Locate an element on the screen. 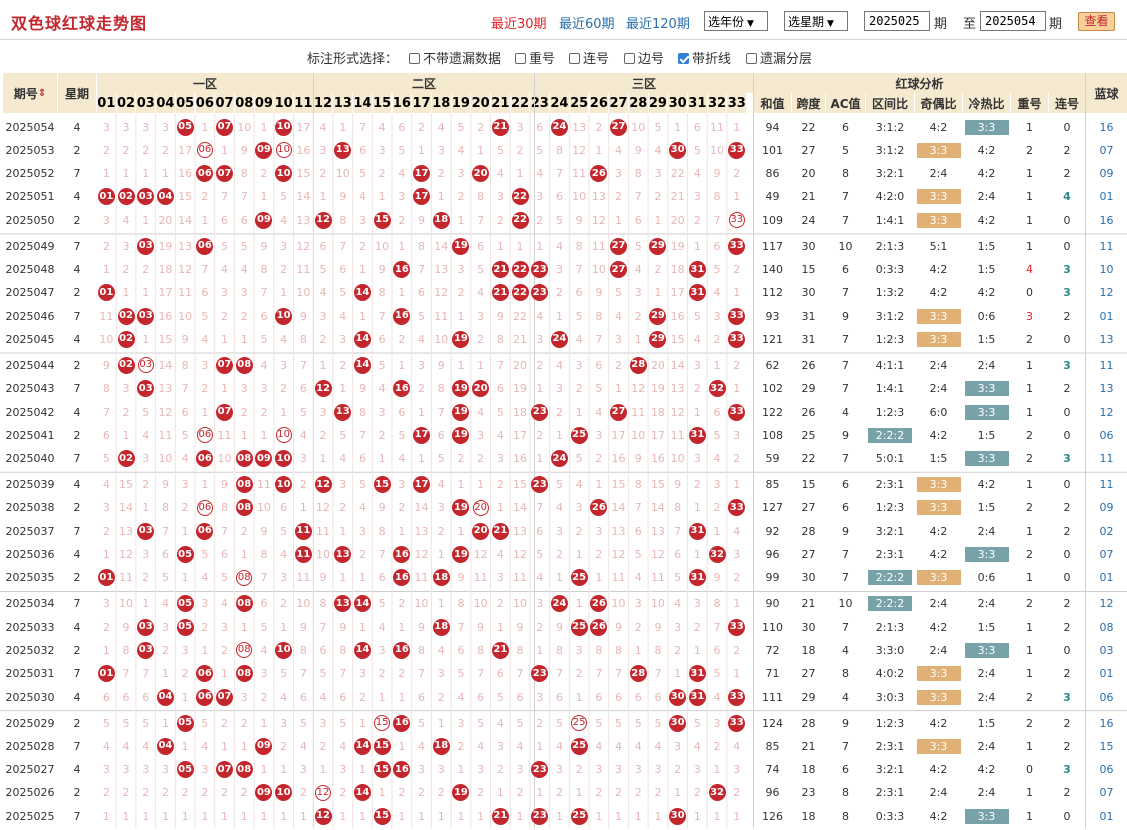 This screenshot has width=1127, height=830. number-cell: 25 is located at coordinates (579, 816).